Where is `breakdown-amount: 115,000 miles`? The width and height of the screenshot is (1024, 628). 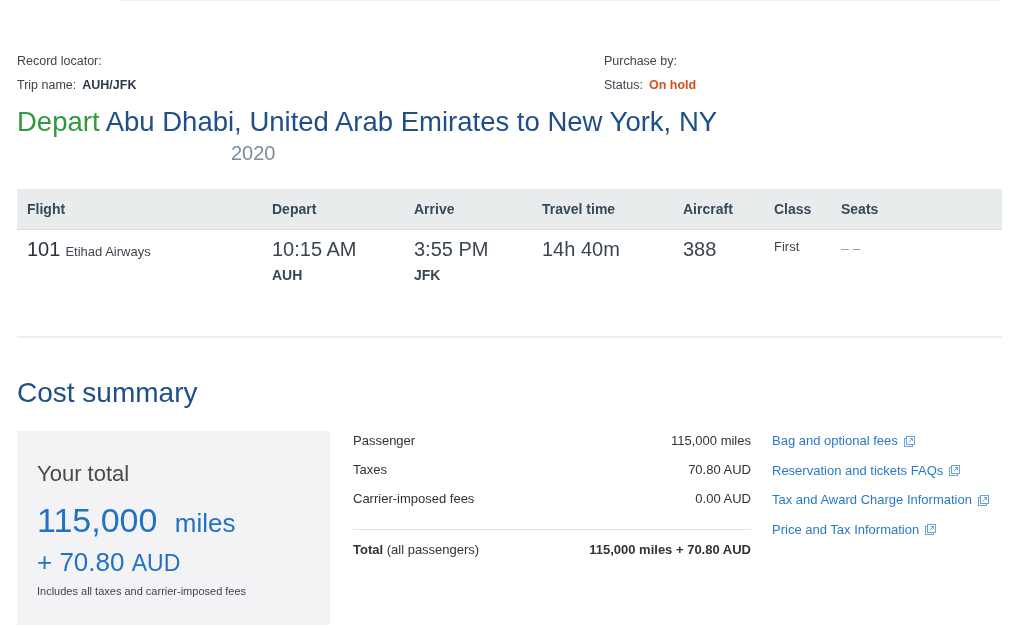 breakdown-amount: 115,000 miles is located at coordinates (711, 441).